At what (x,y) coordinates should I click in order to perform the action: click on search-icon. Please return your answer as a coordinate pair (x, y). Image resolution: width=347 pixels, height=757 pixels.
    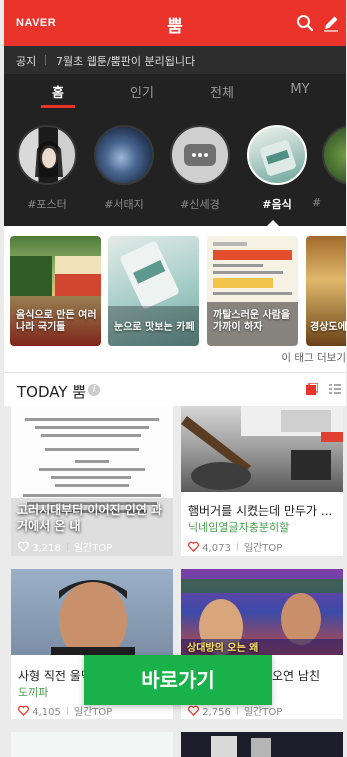
    Looking at the image, I should click on (305, 23).